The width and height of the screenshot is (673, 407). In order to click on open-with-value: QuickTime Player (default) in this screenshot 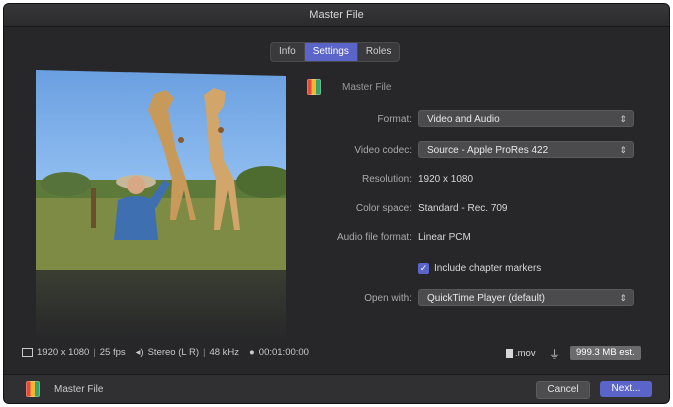, I will do `click(486, 298)`.